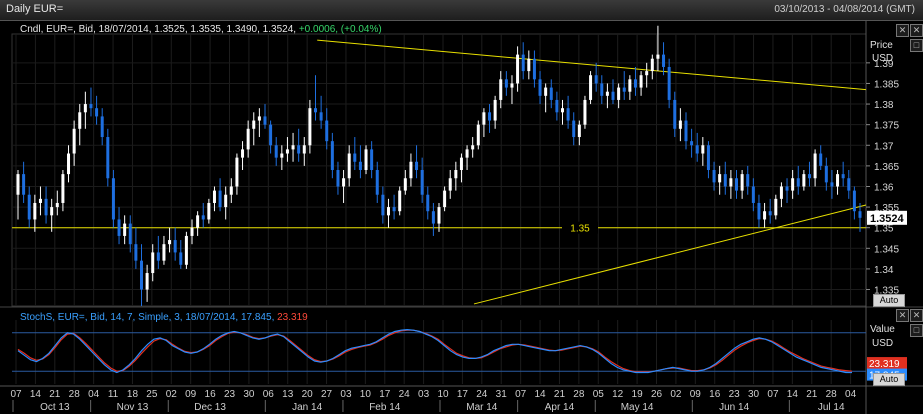 The width and height of the screenshot is (923, 414). Describe the element at coordinates (35, 9) in the screenshot. I see `window-title: Daily EUR=` at that location.